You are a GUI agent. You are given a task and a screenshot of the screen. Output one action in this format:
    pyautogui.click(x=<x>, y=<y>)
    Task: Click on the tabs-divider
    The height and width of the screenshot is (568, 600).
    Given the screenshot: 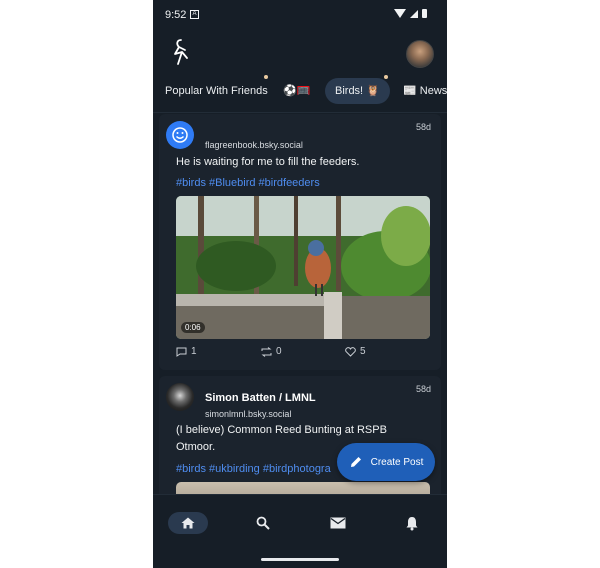 What is the action you would take?
    pyautogui.click(x=300, y=112)
    